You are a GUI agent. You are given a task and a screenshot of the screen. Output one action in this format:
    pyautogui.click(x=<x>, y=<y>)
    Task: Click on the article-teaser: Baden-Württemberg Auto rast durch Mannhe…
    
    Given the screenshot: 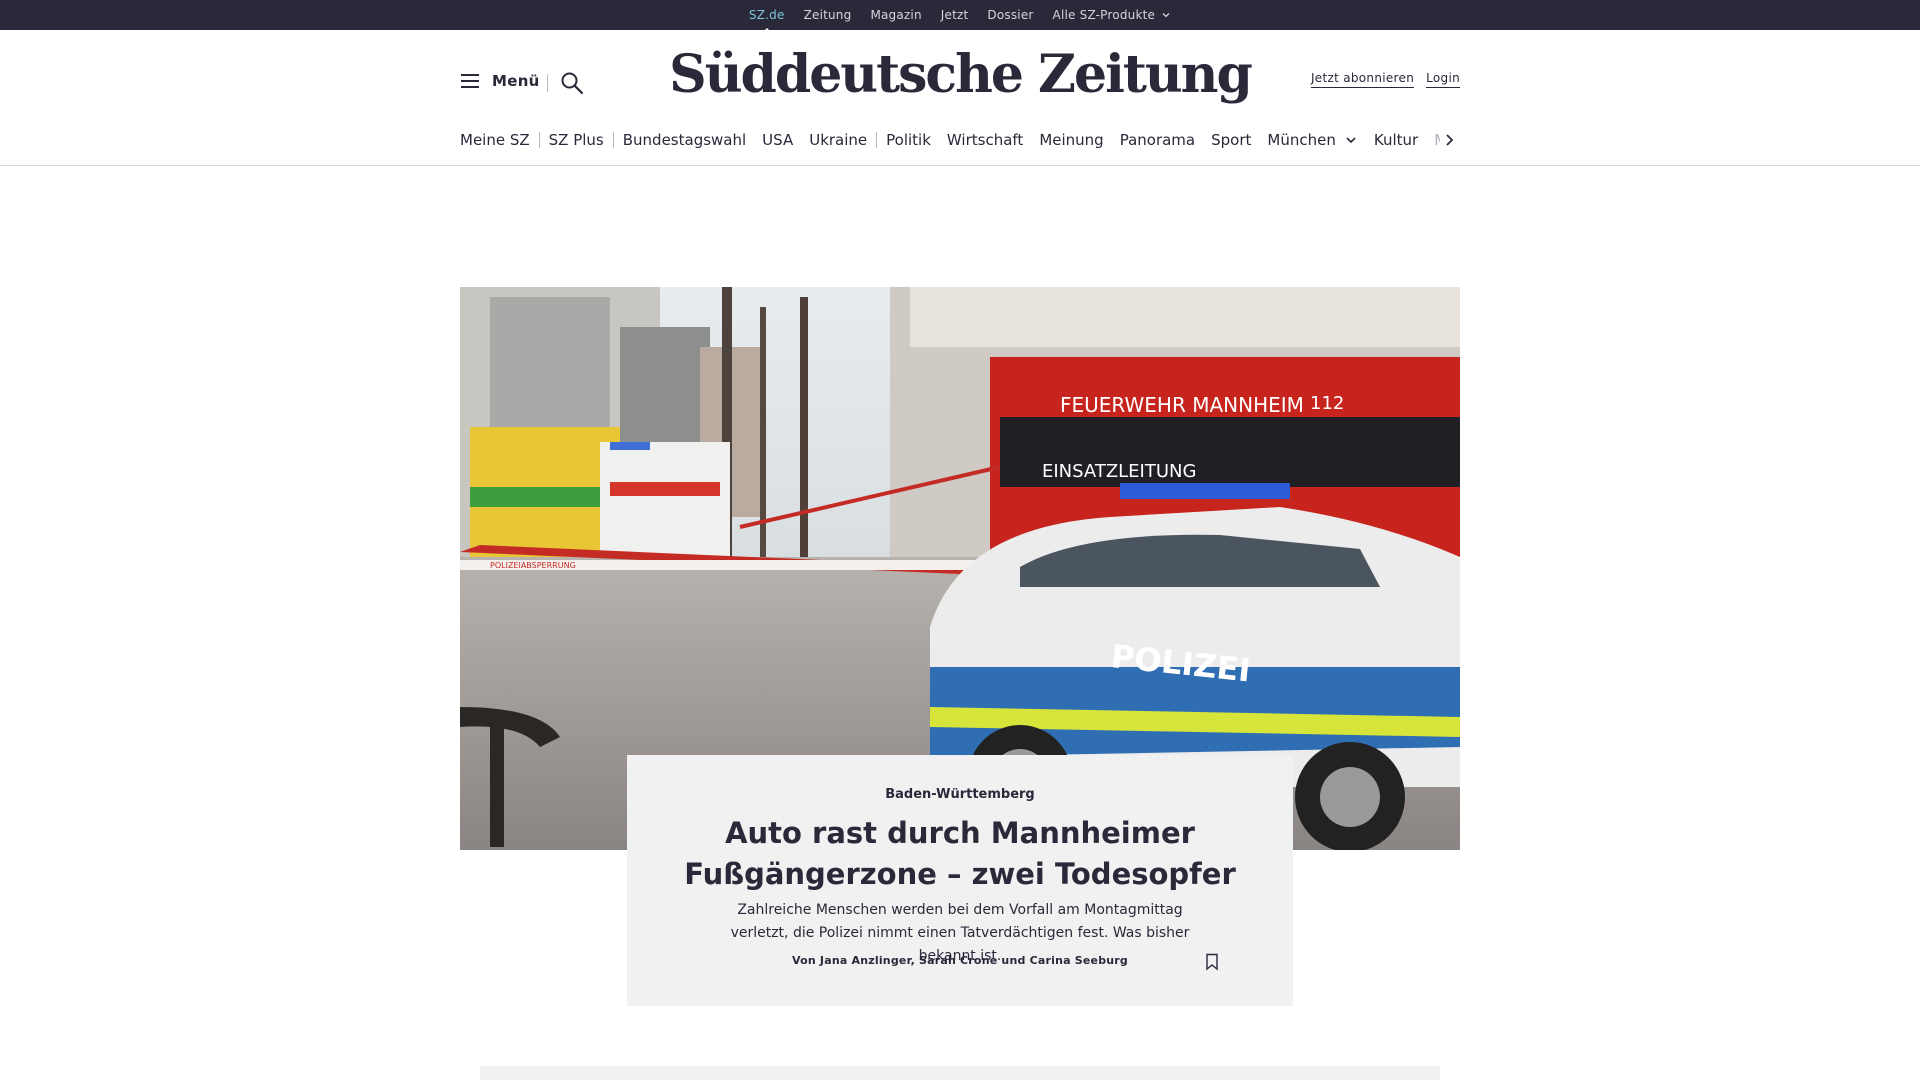 What is the action you would take?
    pyautogui.click(x=960, y=880)
    